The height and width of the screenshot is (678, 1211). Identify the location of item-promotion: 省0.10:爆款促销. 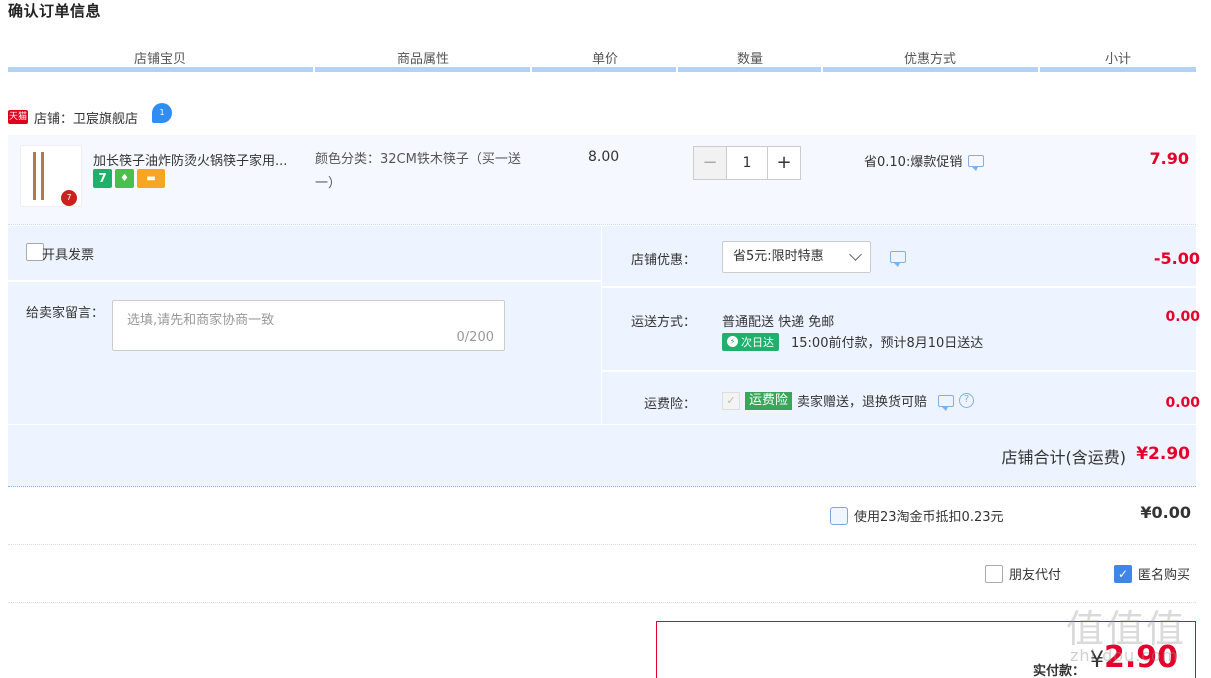
(924, 161).